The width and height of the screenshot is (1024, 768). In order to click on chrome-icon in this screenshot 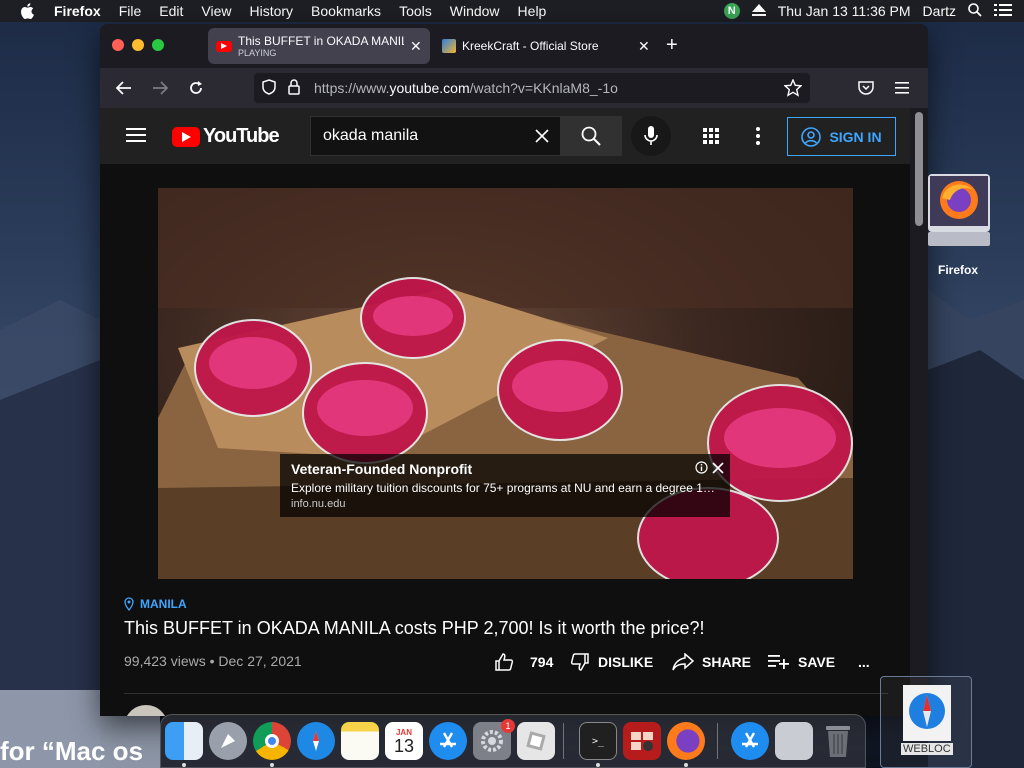, I will do `click(272, 741)`.